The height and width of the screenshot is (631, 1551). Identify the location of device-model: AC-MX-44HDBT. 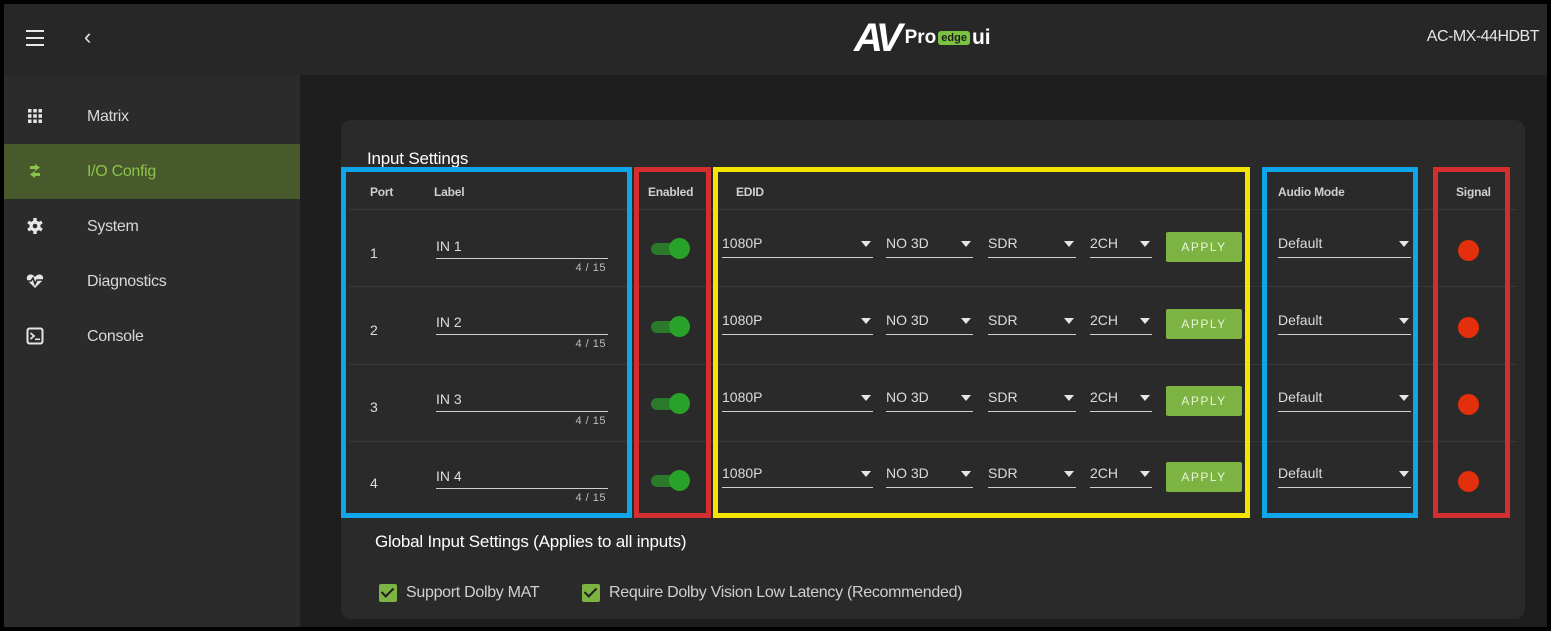
(1483, 36).